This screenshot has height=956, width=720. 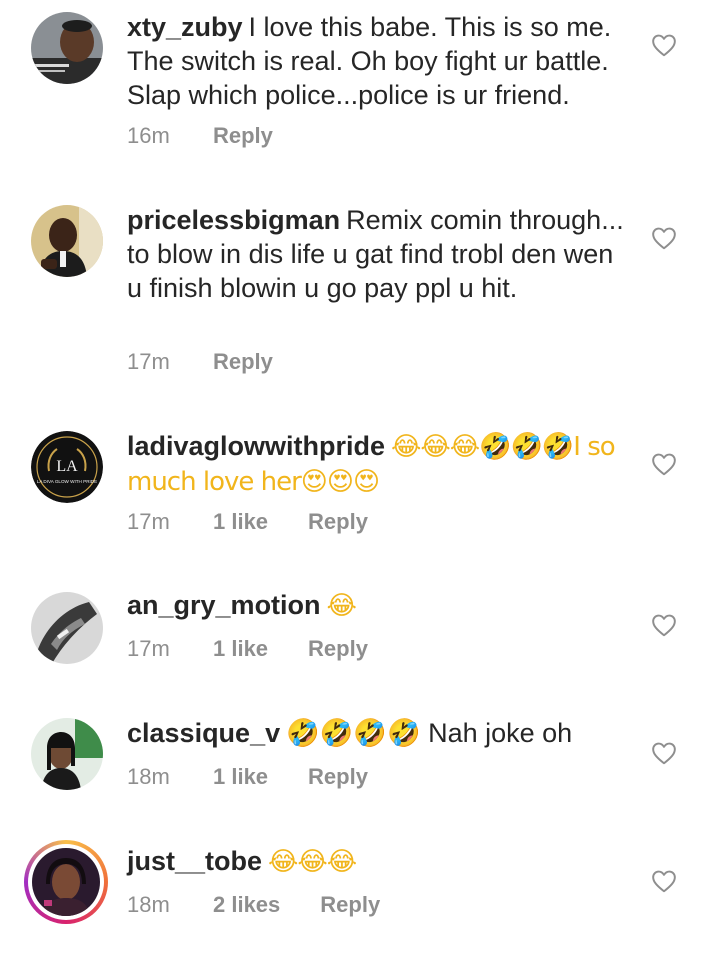 What do you see at coordinates (194, 861) in the screenshot?
I see `comment-username: just__tobe` at bounding box center [194, 861].